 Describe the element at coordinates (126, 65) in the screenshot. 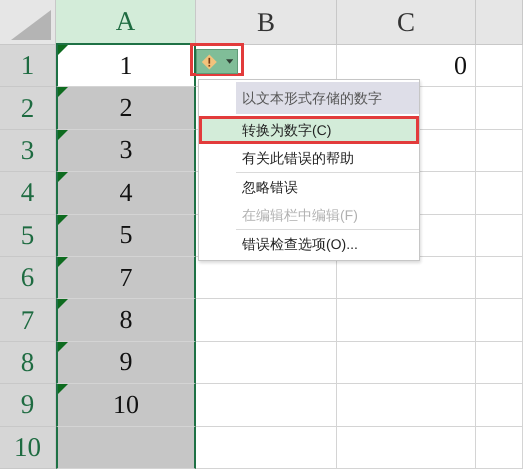

I see `cell-value: 1` at that location.